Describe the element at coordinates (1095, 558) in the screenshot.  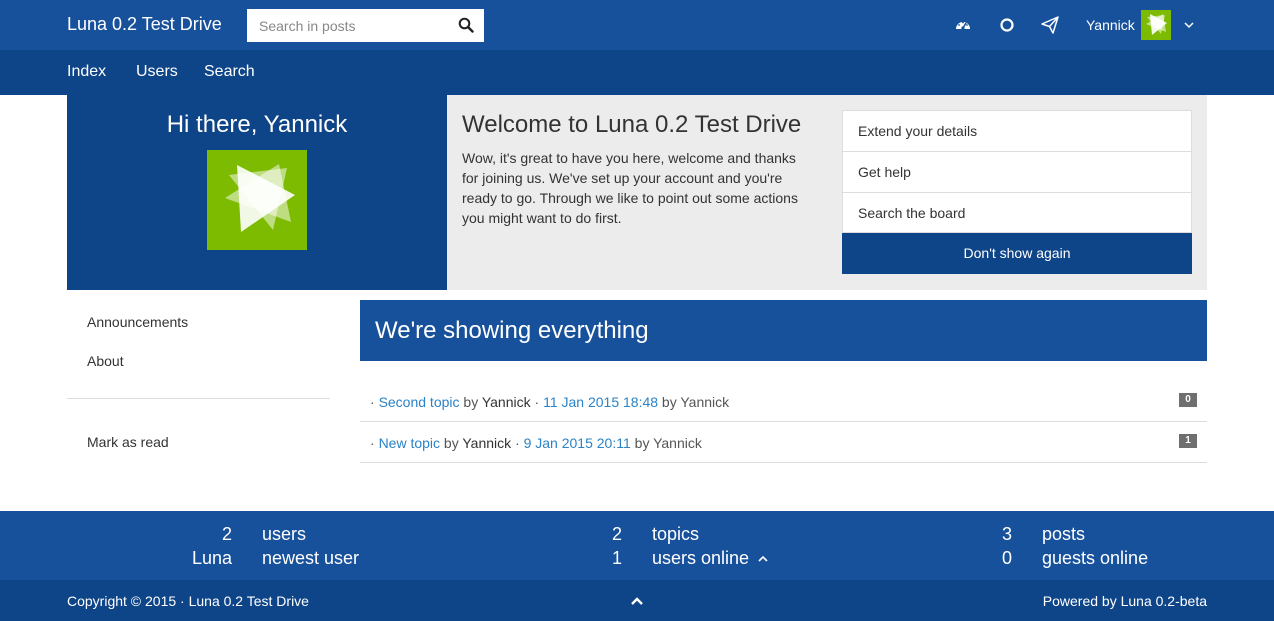
I see `guests-label: guests online` at that location.